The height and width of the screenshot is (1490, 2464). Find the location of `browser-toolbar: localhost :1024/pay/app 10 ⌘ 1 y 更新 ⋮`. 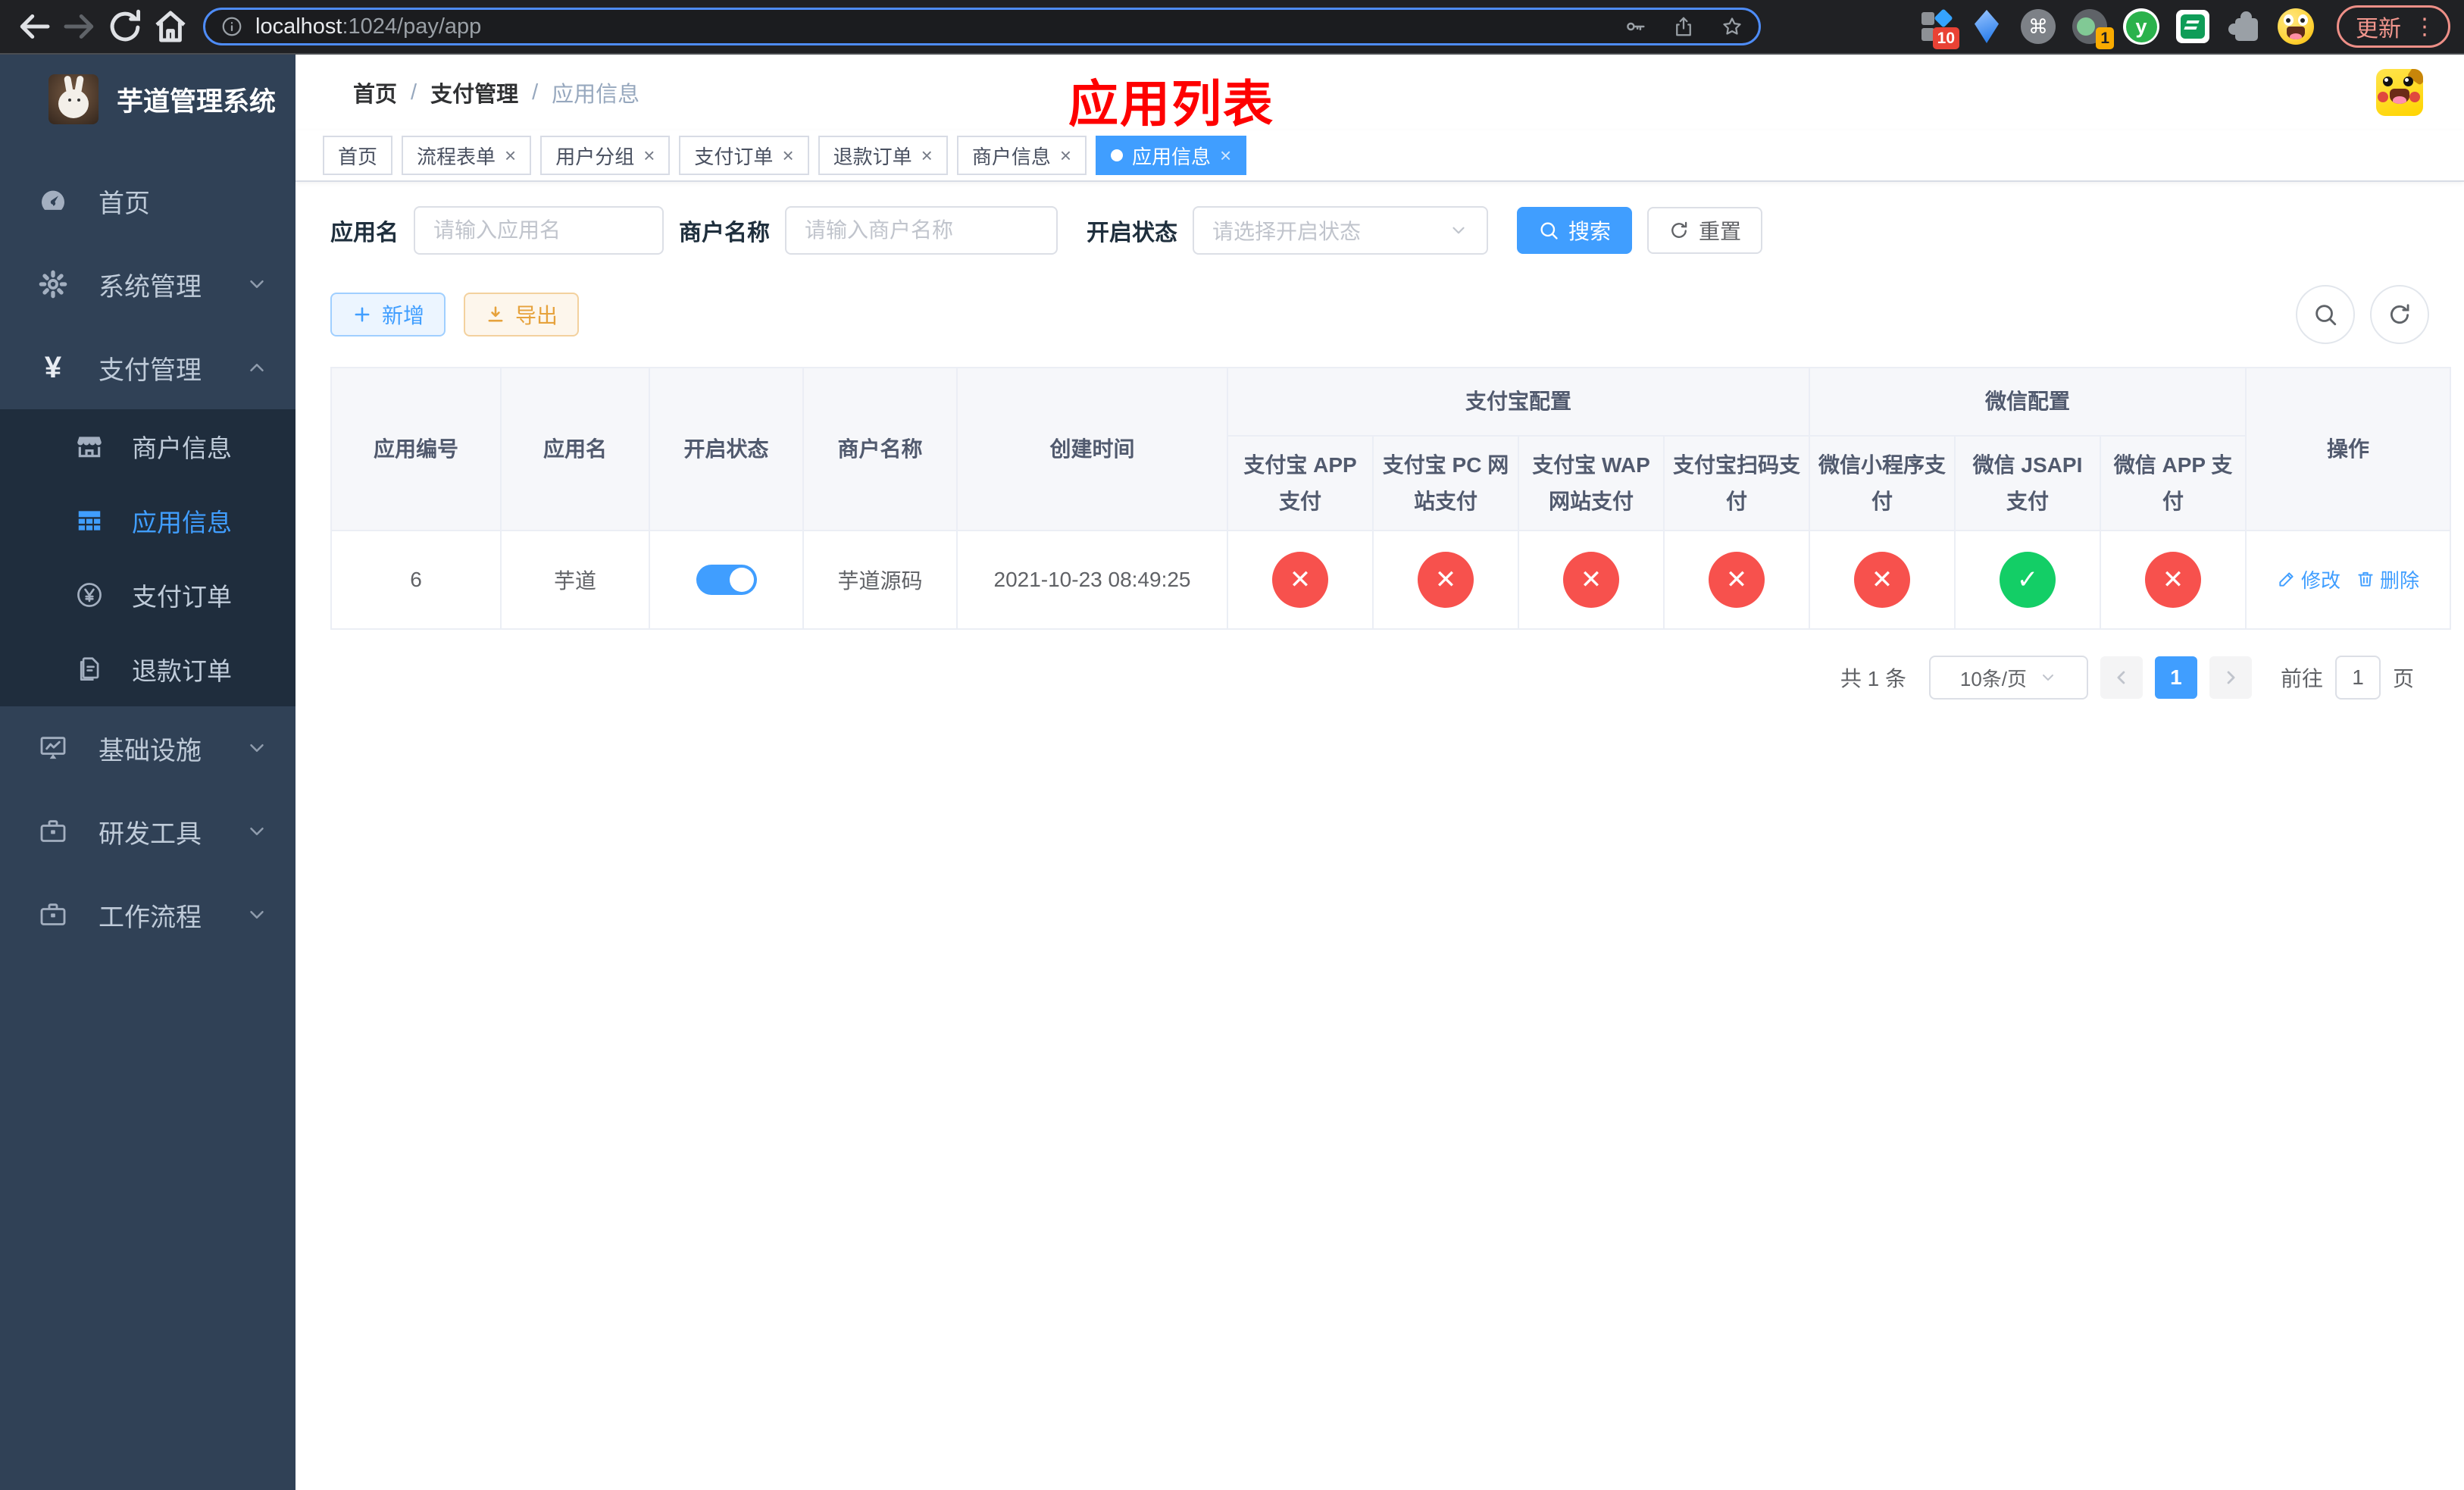

browser-toolbar: localhost :1024/pay/app 10 ⌘ 1 y 更新 ⋮ is located at coordinates (1232, 28).